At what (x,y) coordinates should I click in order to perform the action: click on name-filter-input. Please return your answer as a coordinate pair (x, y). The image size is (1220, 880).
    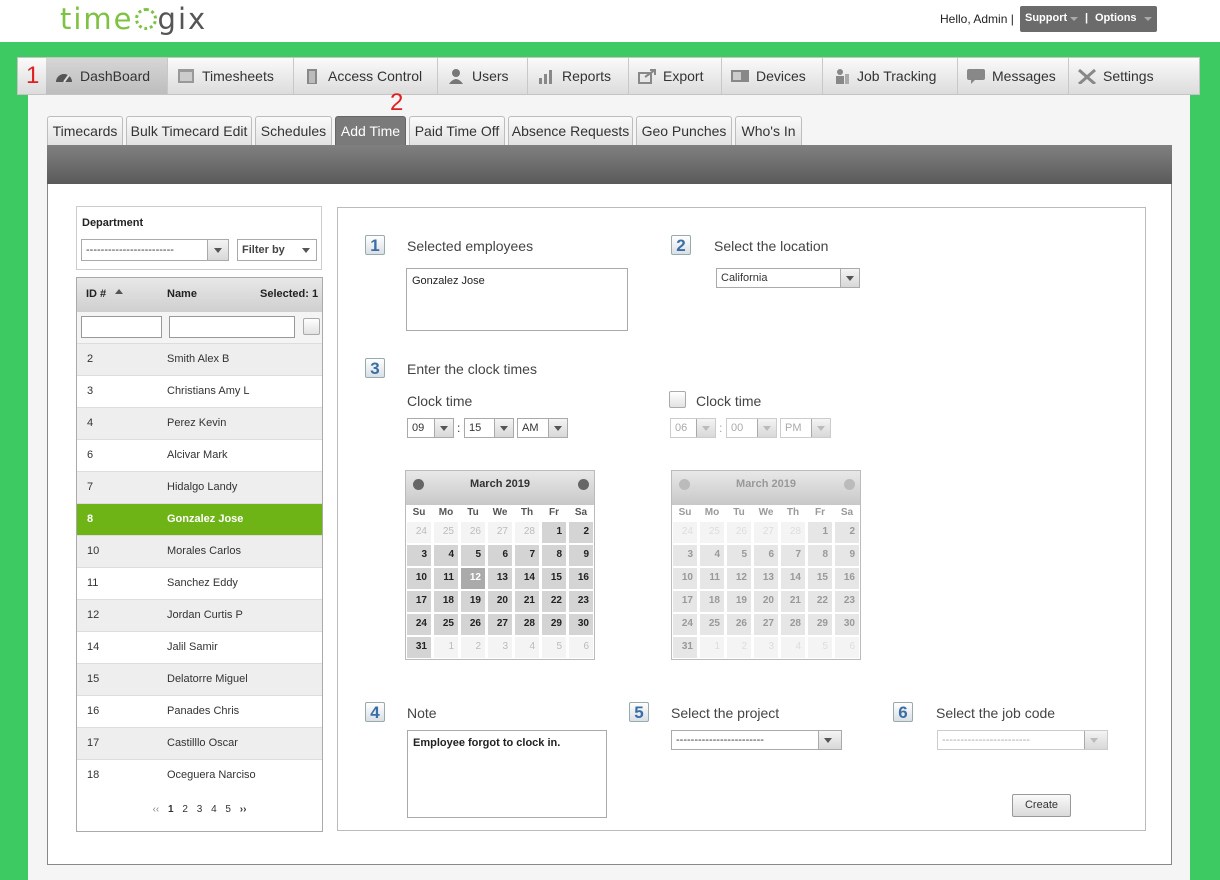
    Looking at the image, I should click on (232, 327).